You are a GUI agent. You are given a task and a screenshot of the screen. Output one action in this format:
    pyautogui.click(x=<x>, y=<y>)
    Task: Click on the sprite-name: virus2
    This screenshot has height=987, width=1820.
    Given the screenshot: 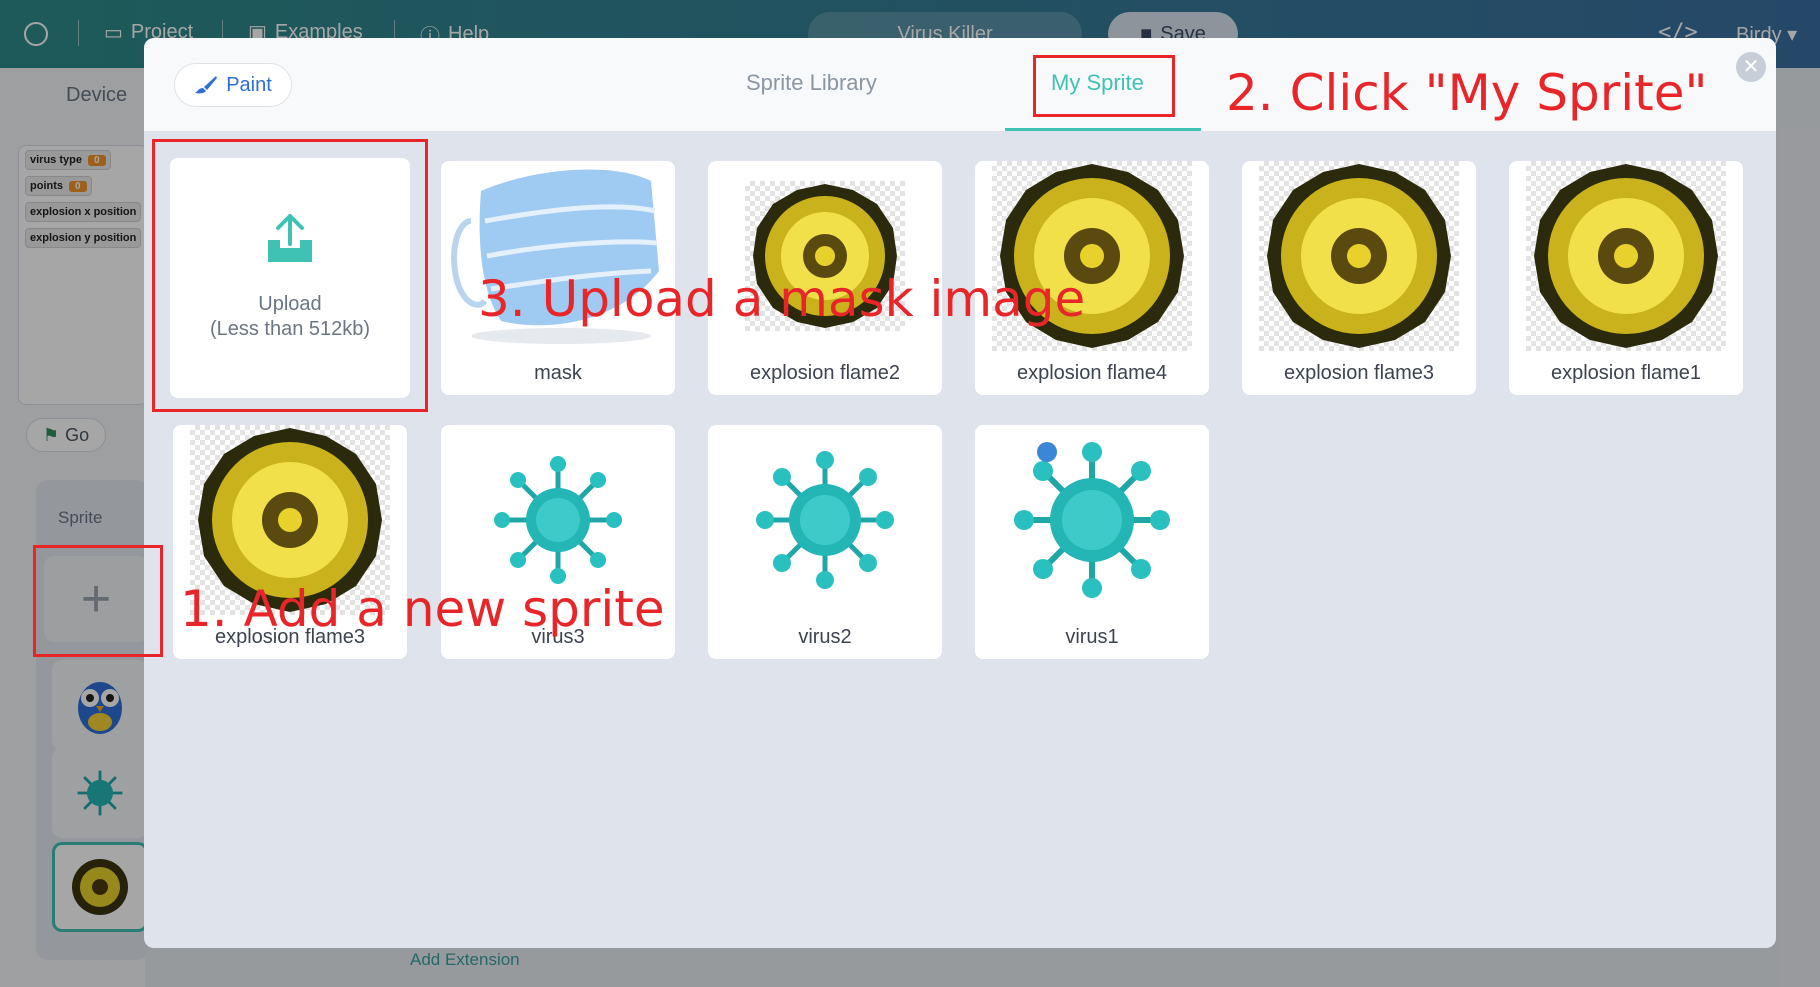 What is the action you would take?
    pyautogui.click(x=825, y=637)
    